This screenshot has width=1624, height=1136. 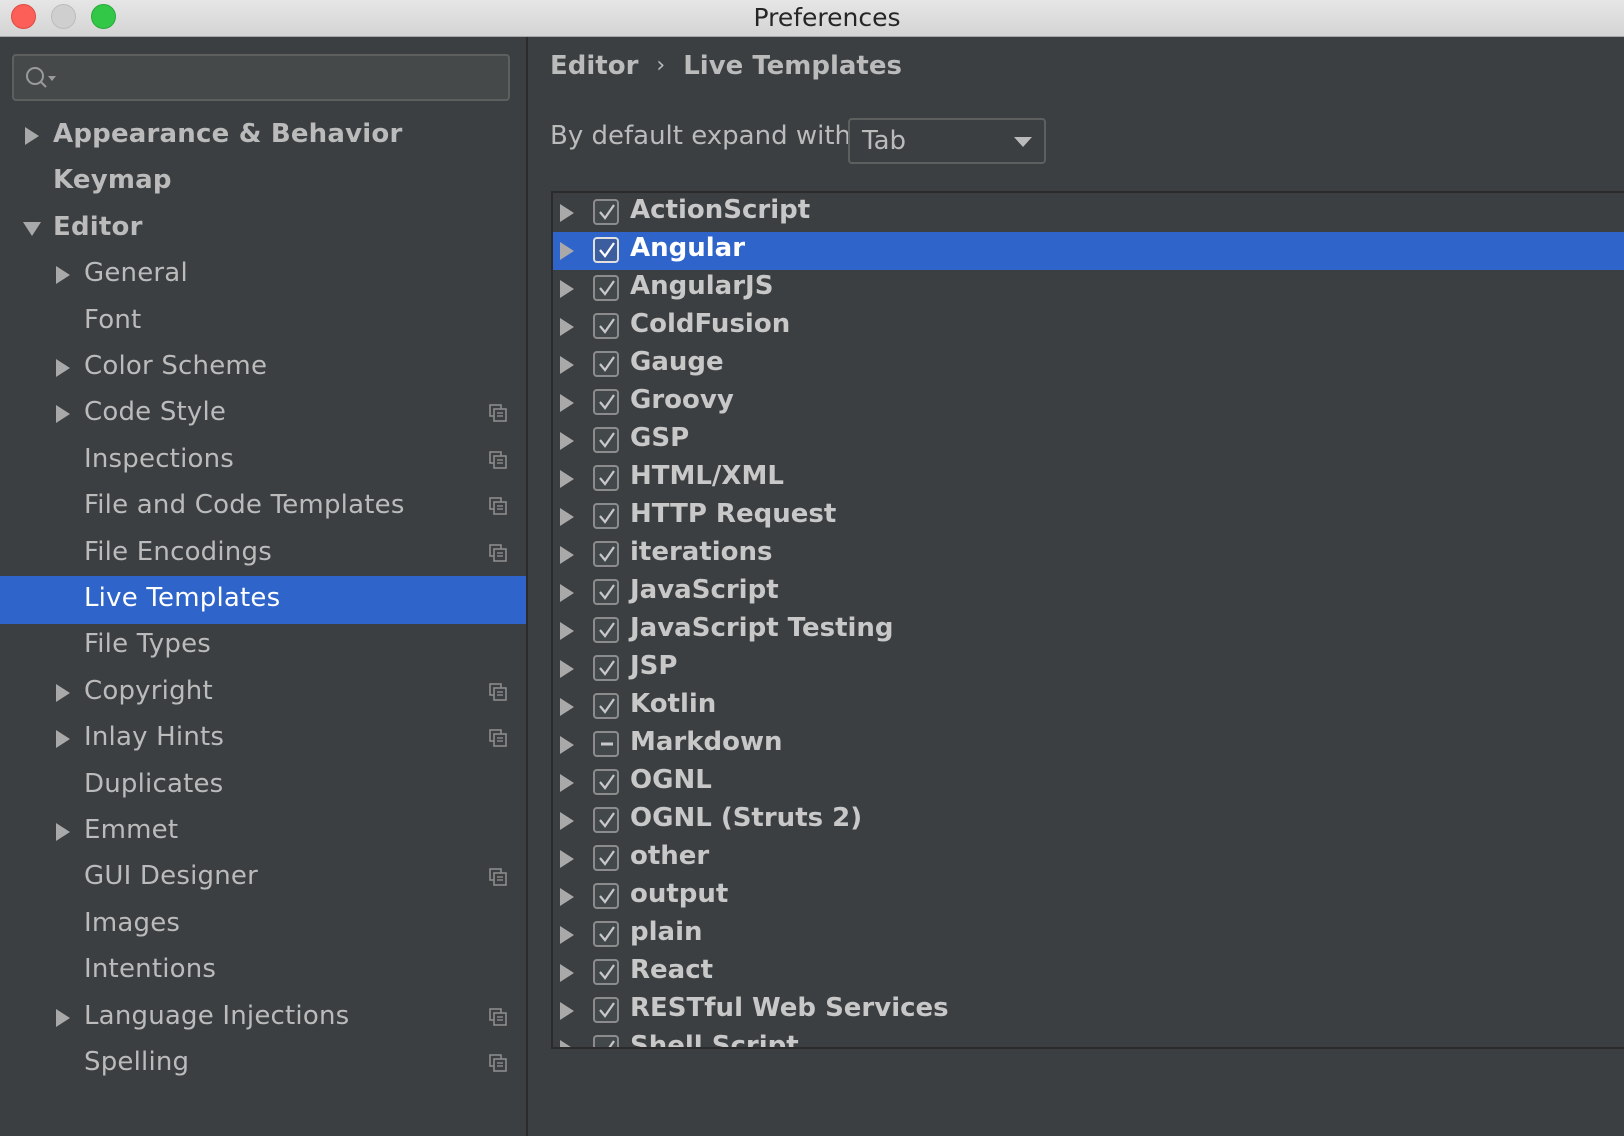 What do you see at coordinates (1088, 859) in the screenshot?
I see `template-group-row: other` at bounding box center [1088, 859].